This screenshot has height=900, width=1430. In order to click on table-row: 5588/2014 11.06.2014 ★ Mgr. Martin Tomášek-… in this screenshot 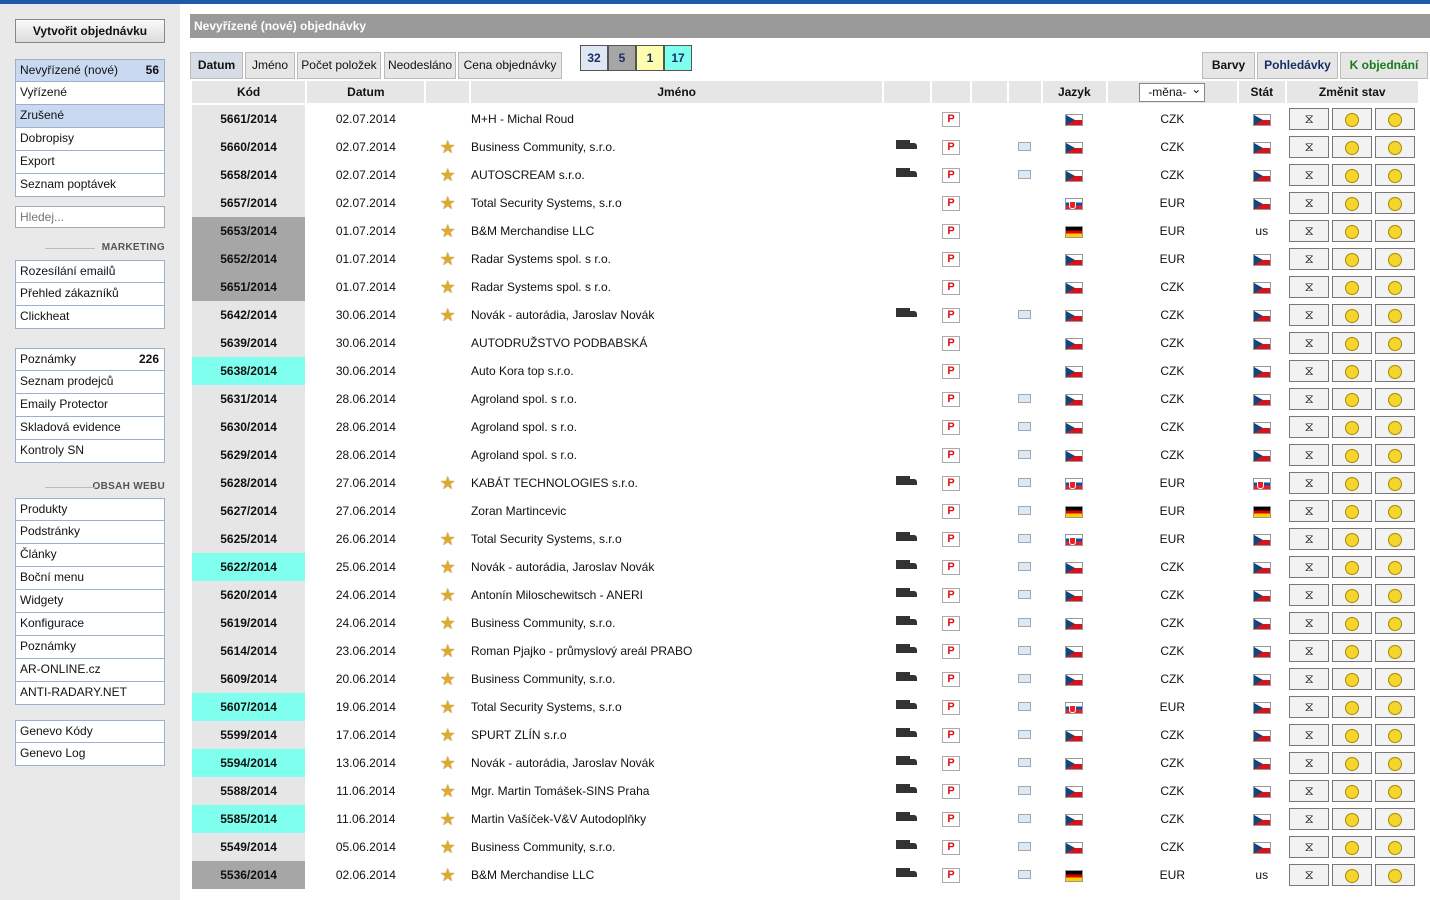, I will do `click(805, 791)`.